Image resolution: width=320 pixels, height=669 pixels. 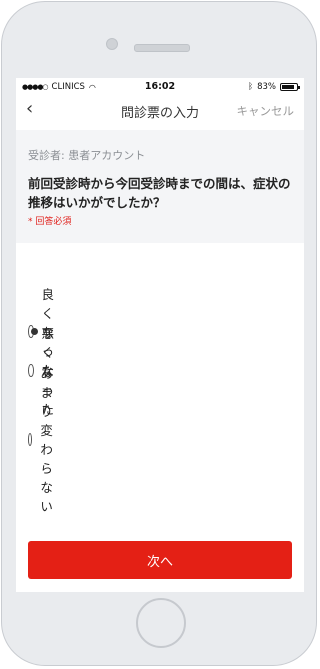 What do you see at coordinates (162, 48) in the screenshot?
I see `earpiece-speaker` at bounding box center [162, 48].